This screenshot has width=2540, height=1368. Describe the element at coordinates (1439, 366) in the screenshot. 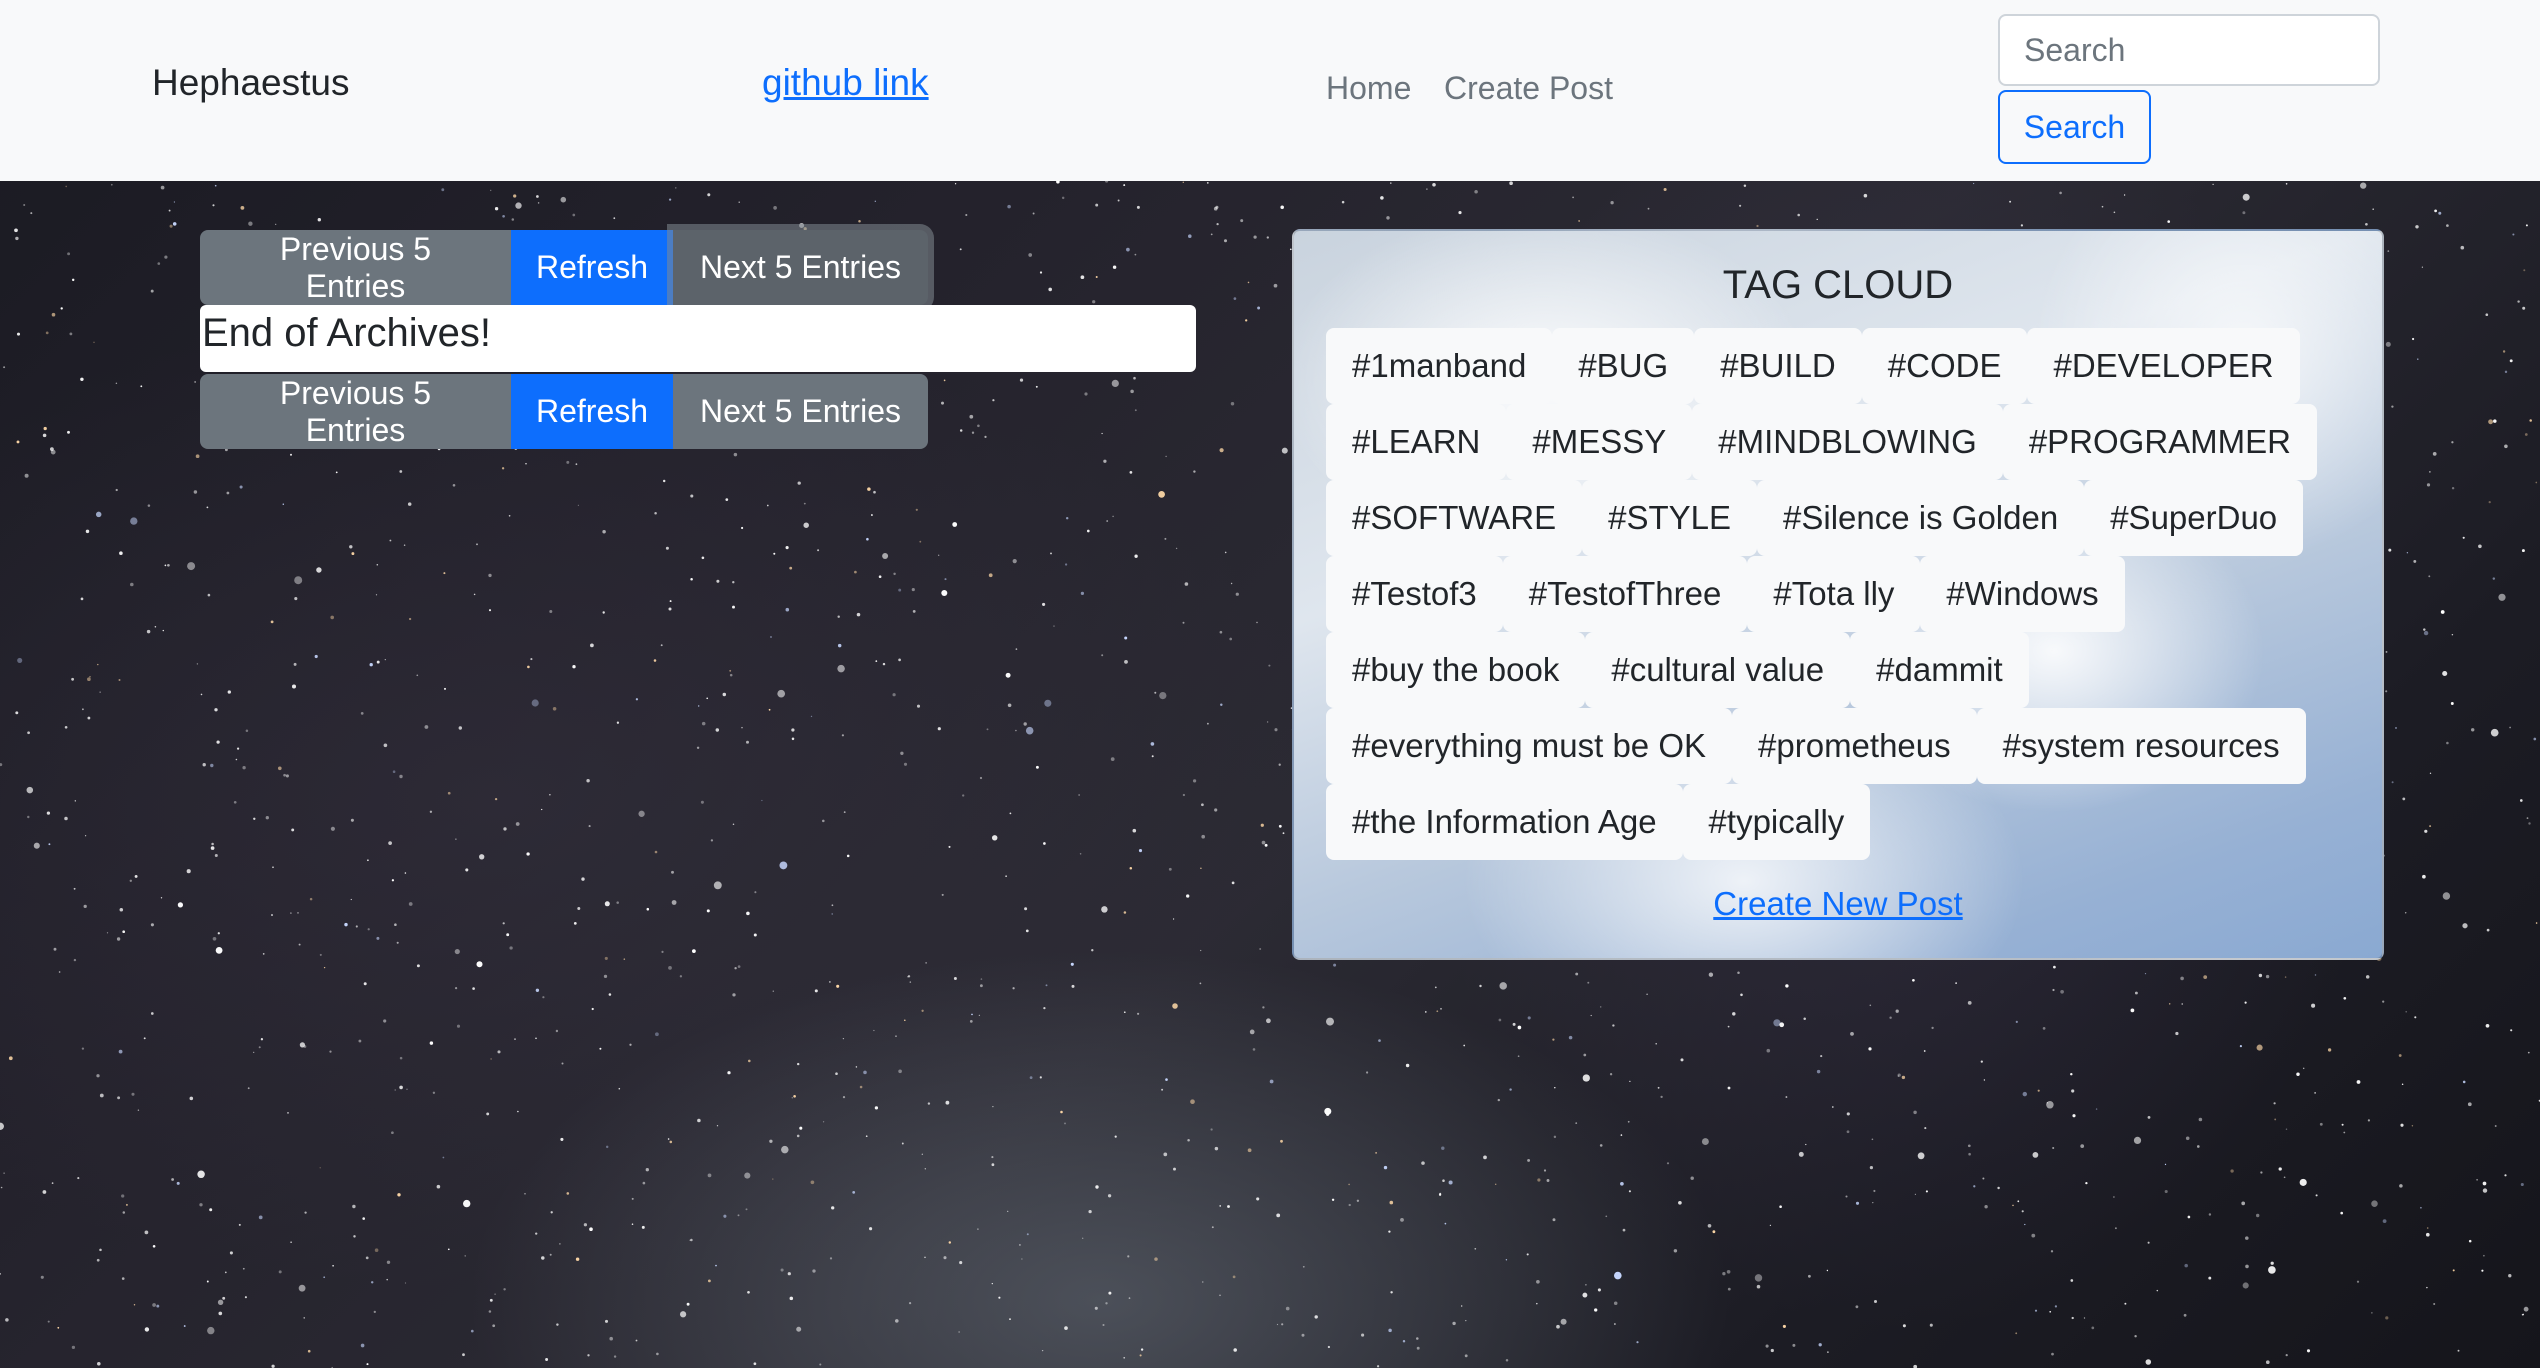

I see `tag-link: #1manband` at that location.